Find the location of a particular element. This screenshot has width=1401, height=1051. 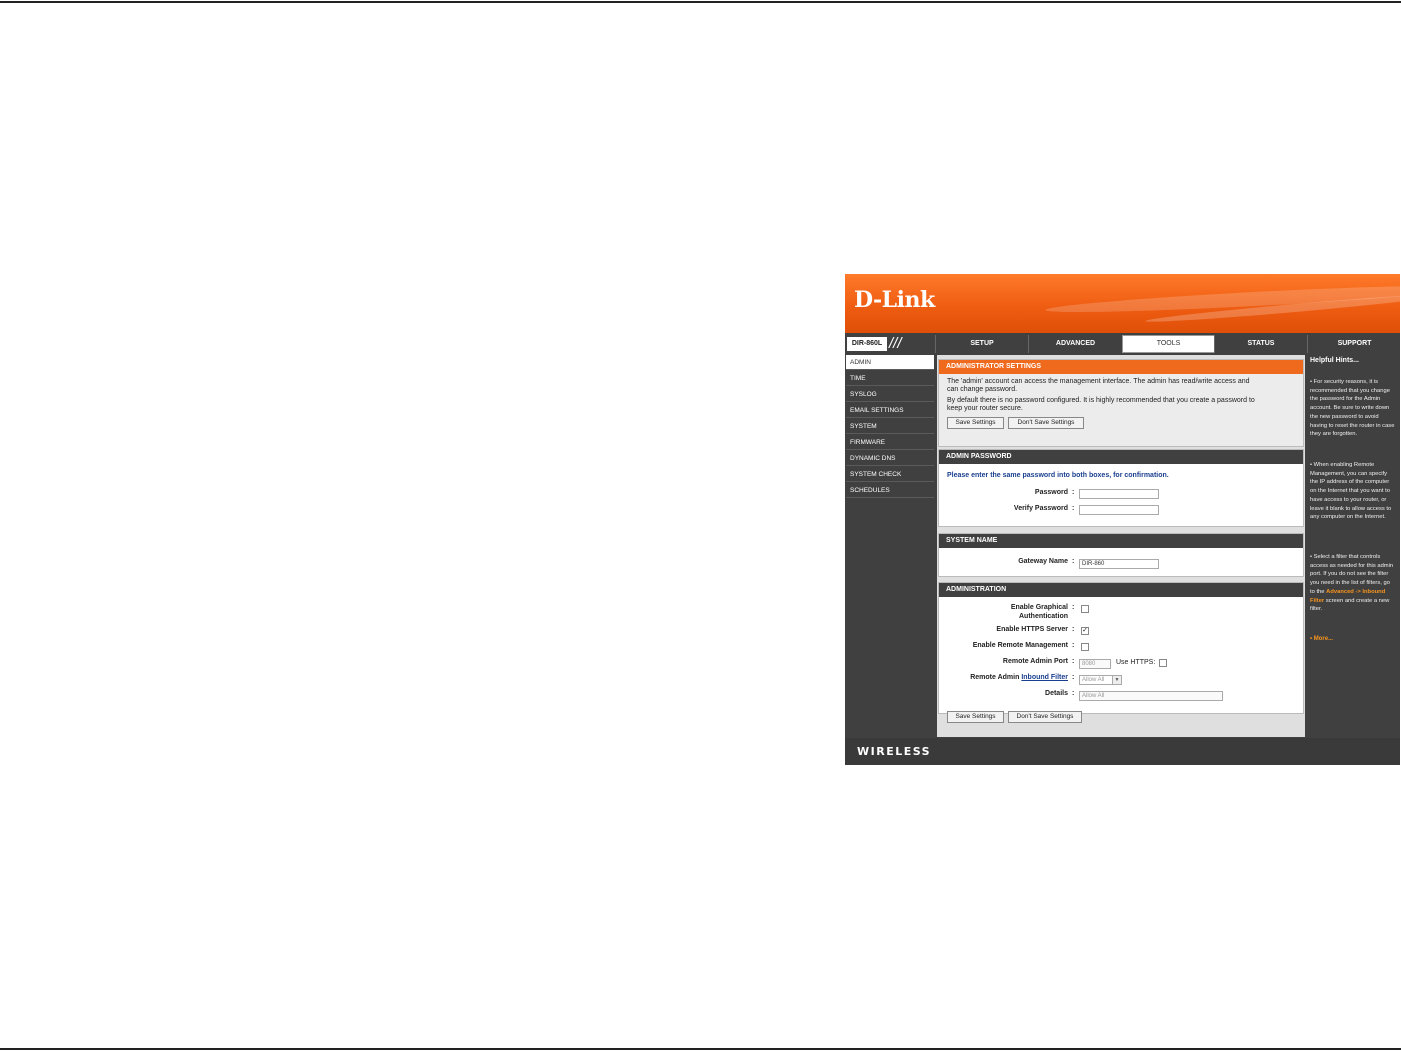

verify-password-label: Verify Password is located at coordinates (1040, 508).